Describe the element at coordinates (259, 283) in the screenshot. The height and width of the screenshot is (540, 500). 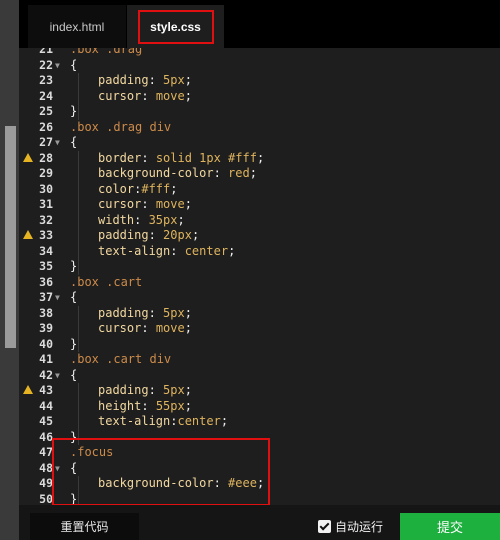
I see `code-line: 36 .box .cart` at that location.